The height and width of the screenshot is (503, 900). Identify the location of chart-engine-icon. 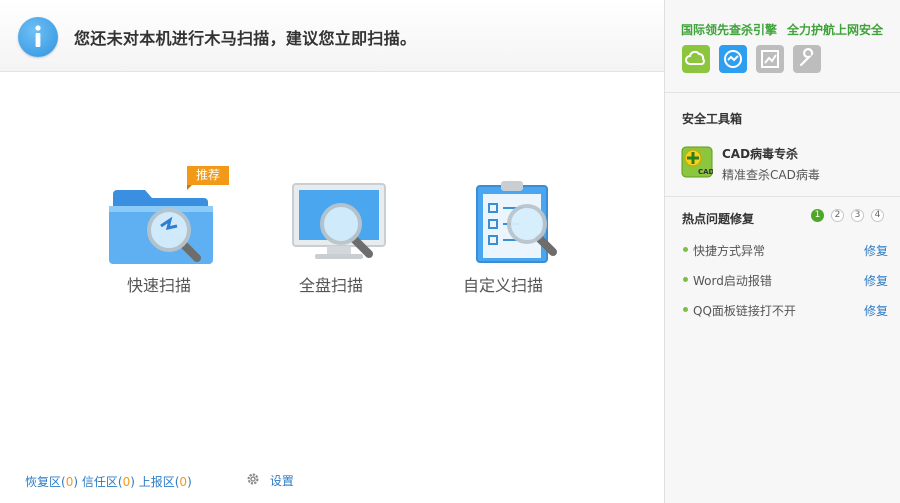
(770, 59).